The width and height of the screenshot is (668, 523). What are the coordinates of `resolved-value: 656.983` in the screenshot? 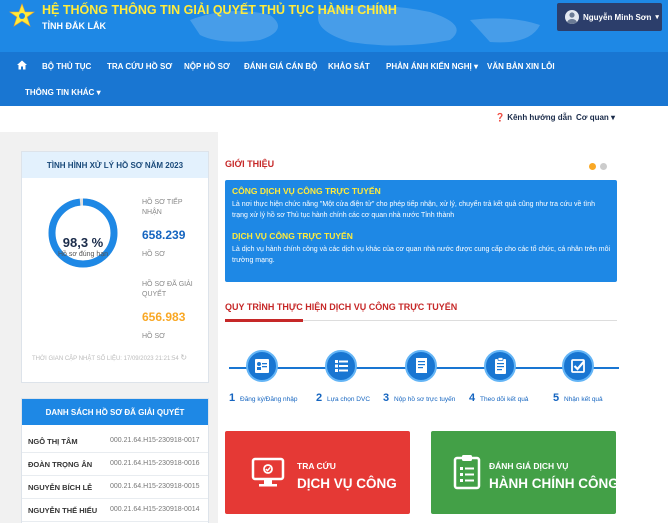 It's located at (164, 317).